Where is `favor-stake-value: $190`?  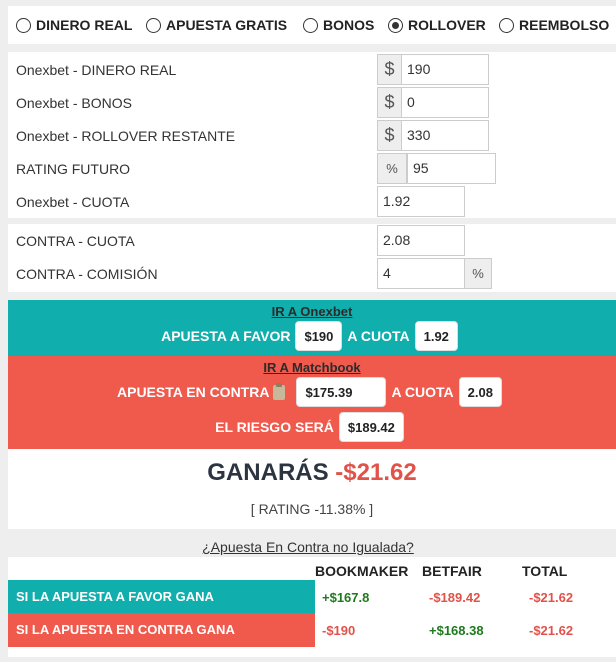 favor-stake-value: $190 is located at coordinates (319, 336).